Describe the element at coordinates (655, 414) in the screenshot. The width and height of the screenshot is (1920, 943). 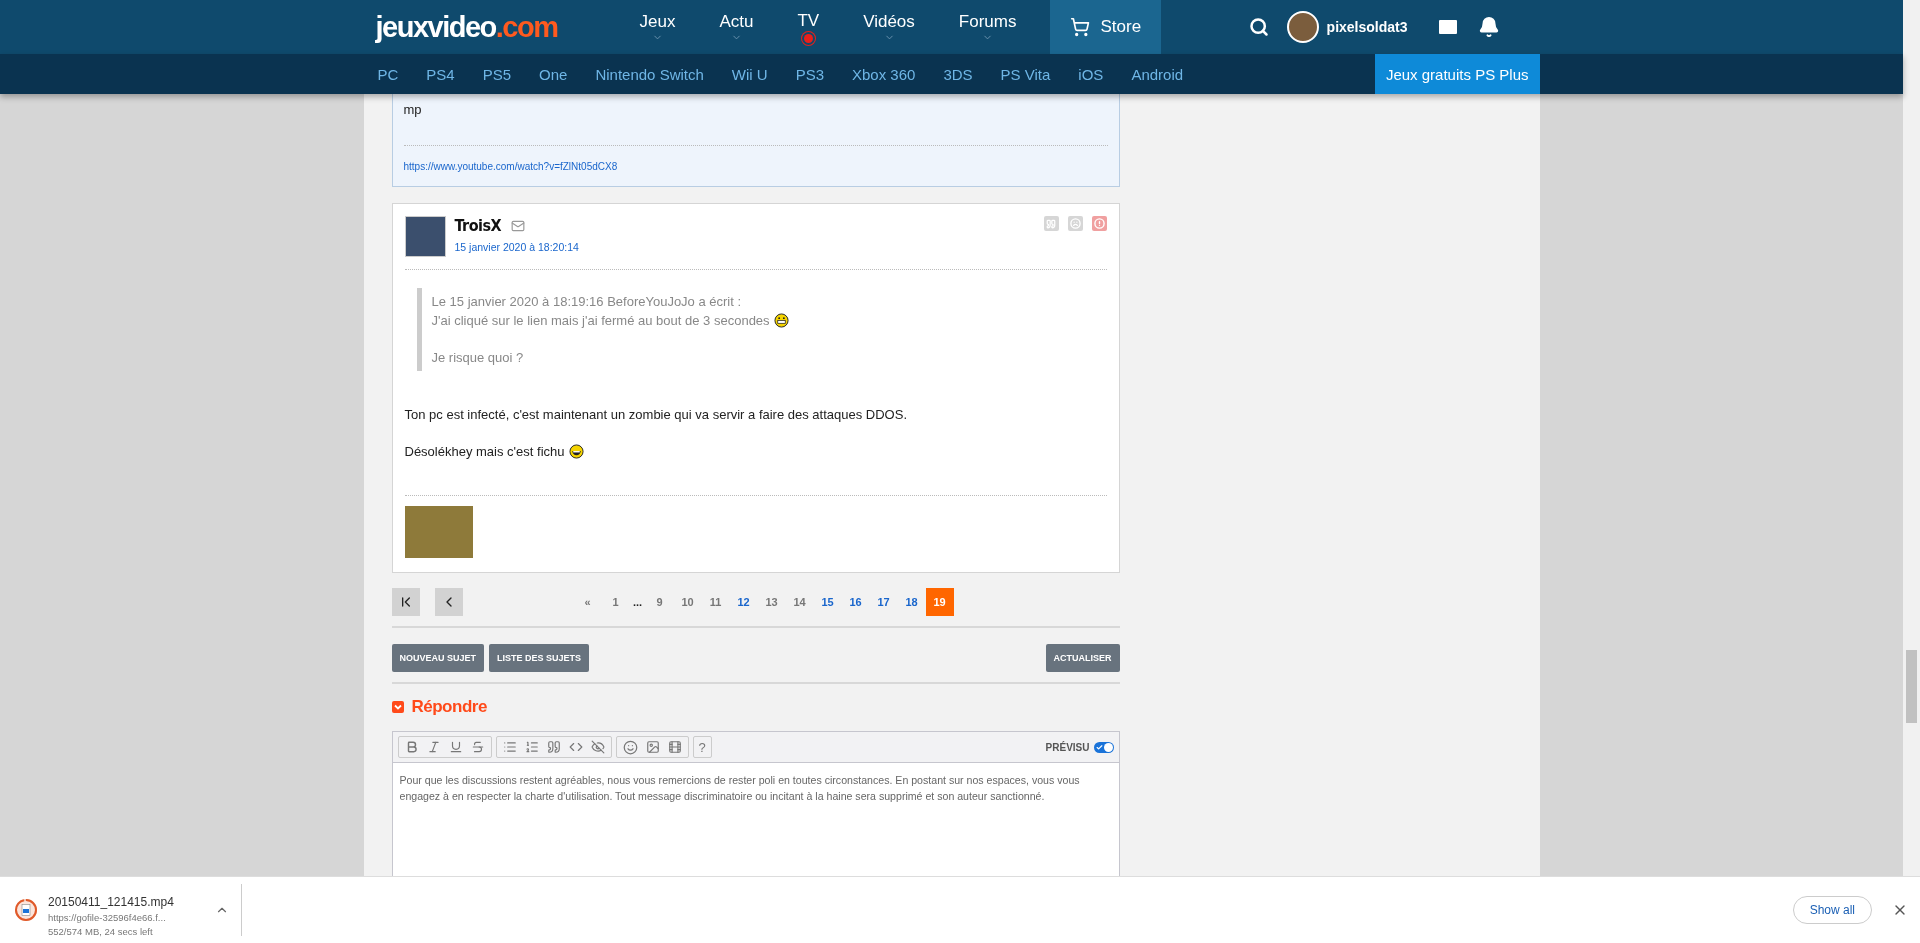
I see `post-text: Ton pc est infecté, c'est maintenant un zombie qui va servir a faire des attaques DDOS.` at that location.